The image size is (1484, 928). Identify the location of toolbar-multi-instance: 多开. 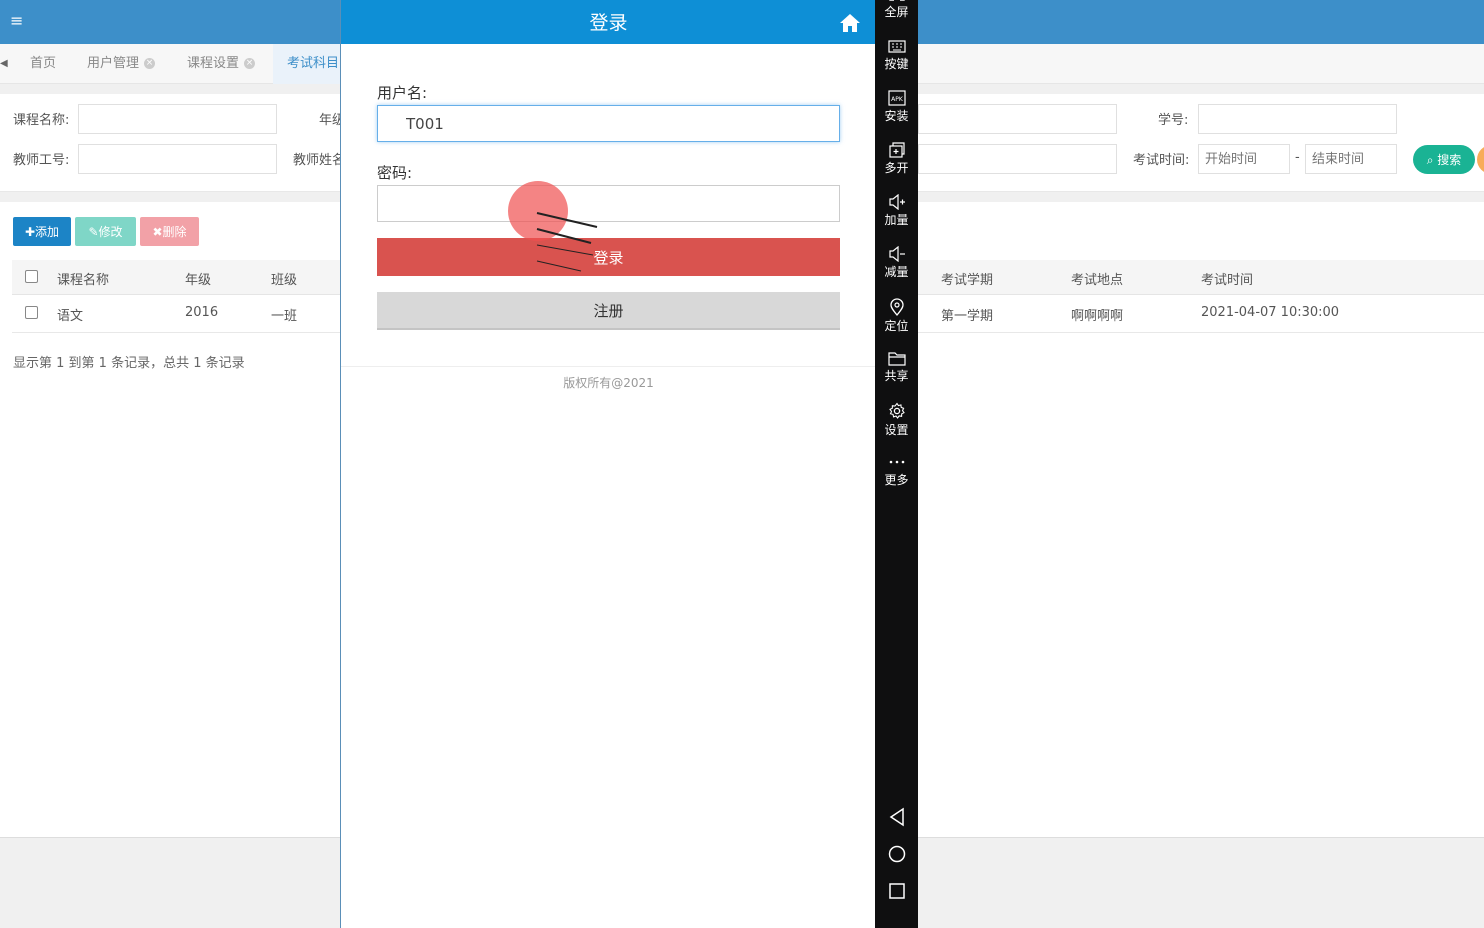
(896, 166).